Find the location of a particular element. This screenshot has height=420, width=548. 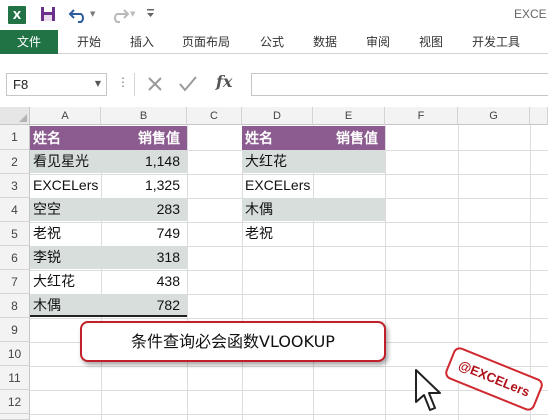

table1-cell-sales: 438 is located at coordinates (144, 281).